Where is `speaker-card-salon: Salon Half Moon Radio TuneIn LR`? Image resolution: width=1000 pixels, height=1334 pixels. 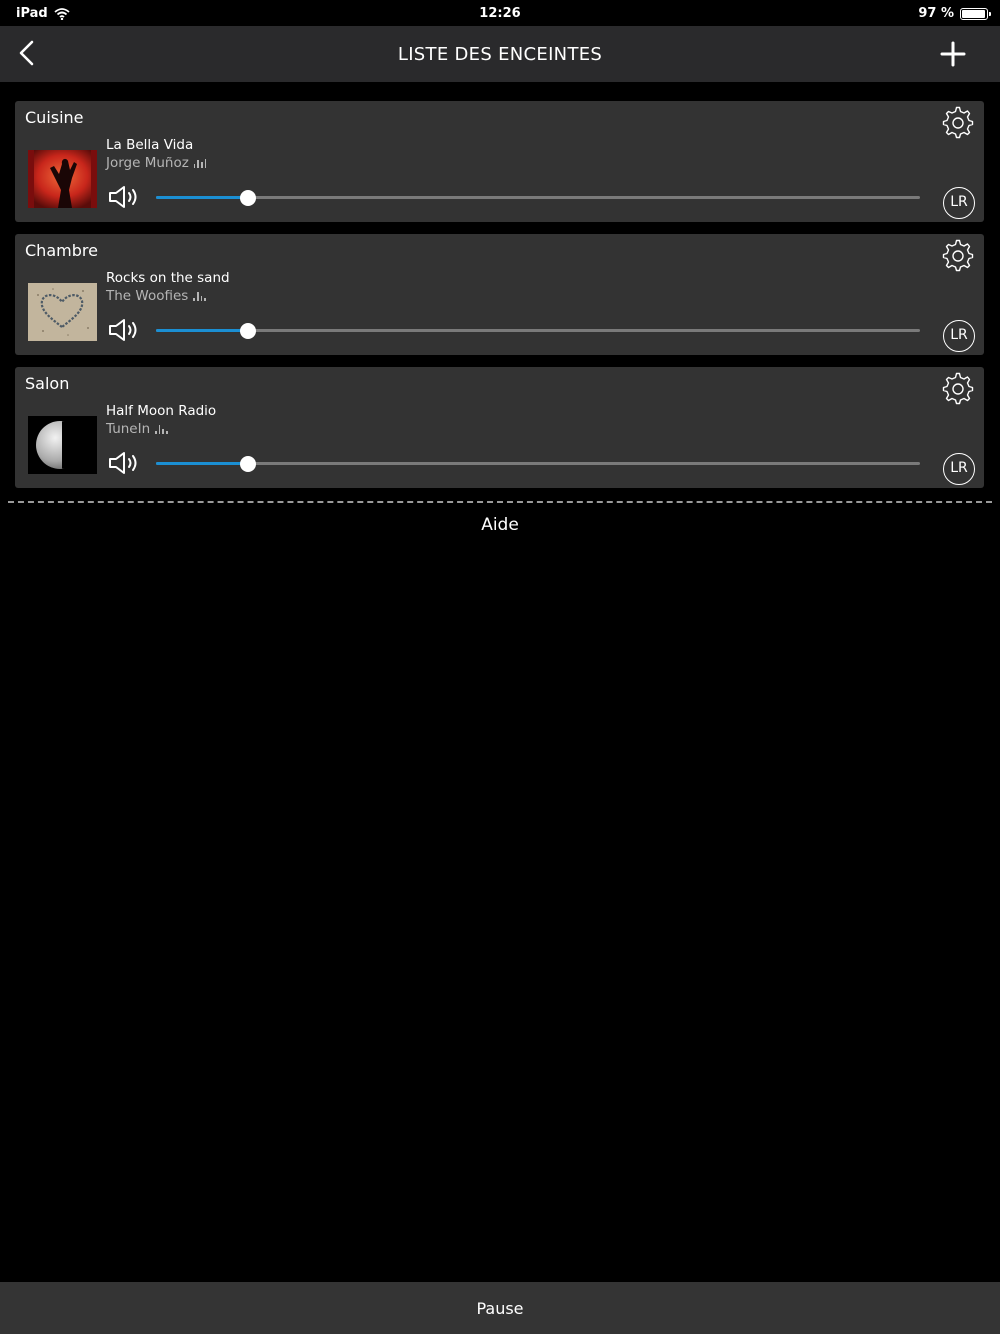
speaker-card-salon: Salon Half Moon Radio TuneIn LR is located at coordinates (499, 427).